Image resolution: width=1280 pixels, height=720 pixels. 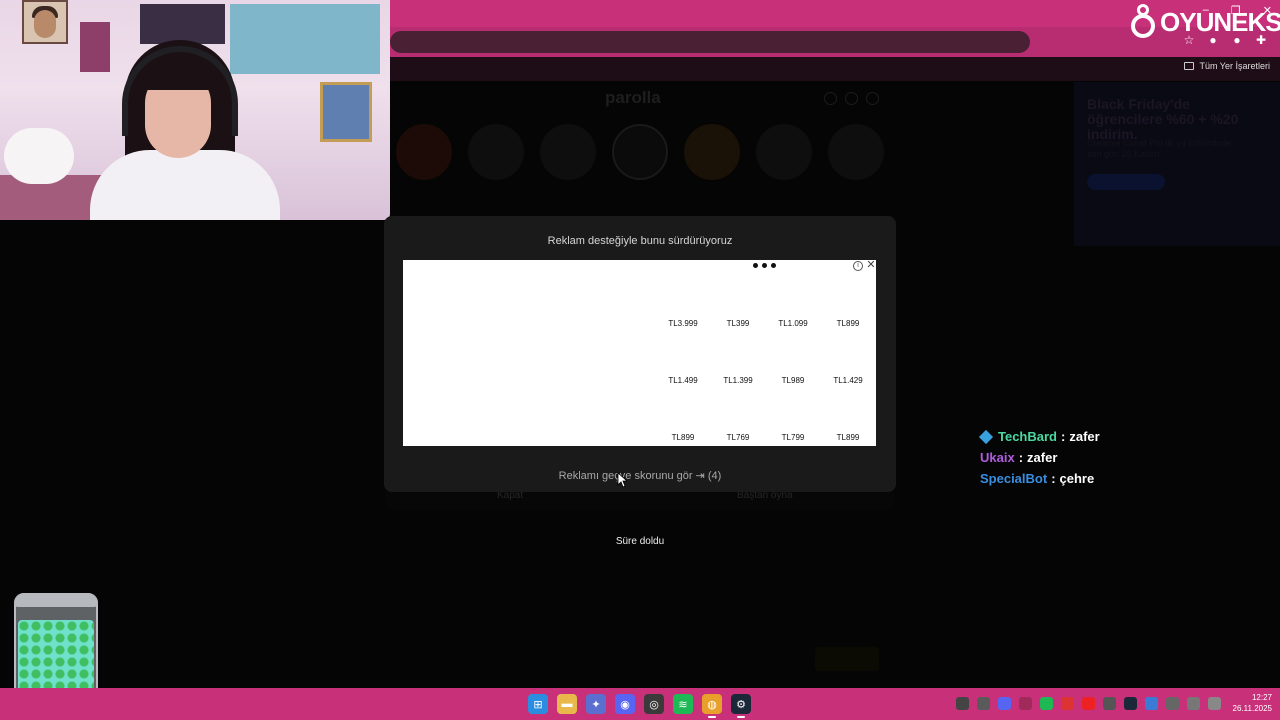 I want to click on ad-price: TL769, so click(x=738, y=437).